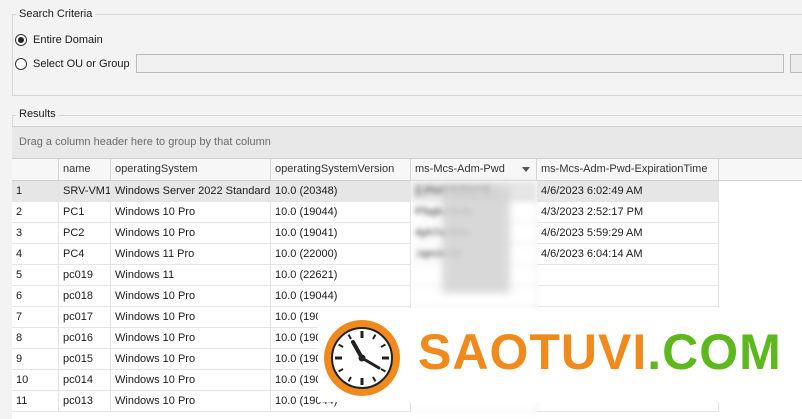 The height and width of the screenshot is (419, 802). What do you see at coordinates (191, 170) in the screenshot?
I see `column-header-operating-system: operatingSystem` at bounding box center [191, 170].